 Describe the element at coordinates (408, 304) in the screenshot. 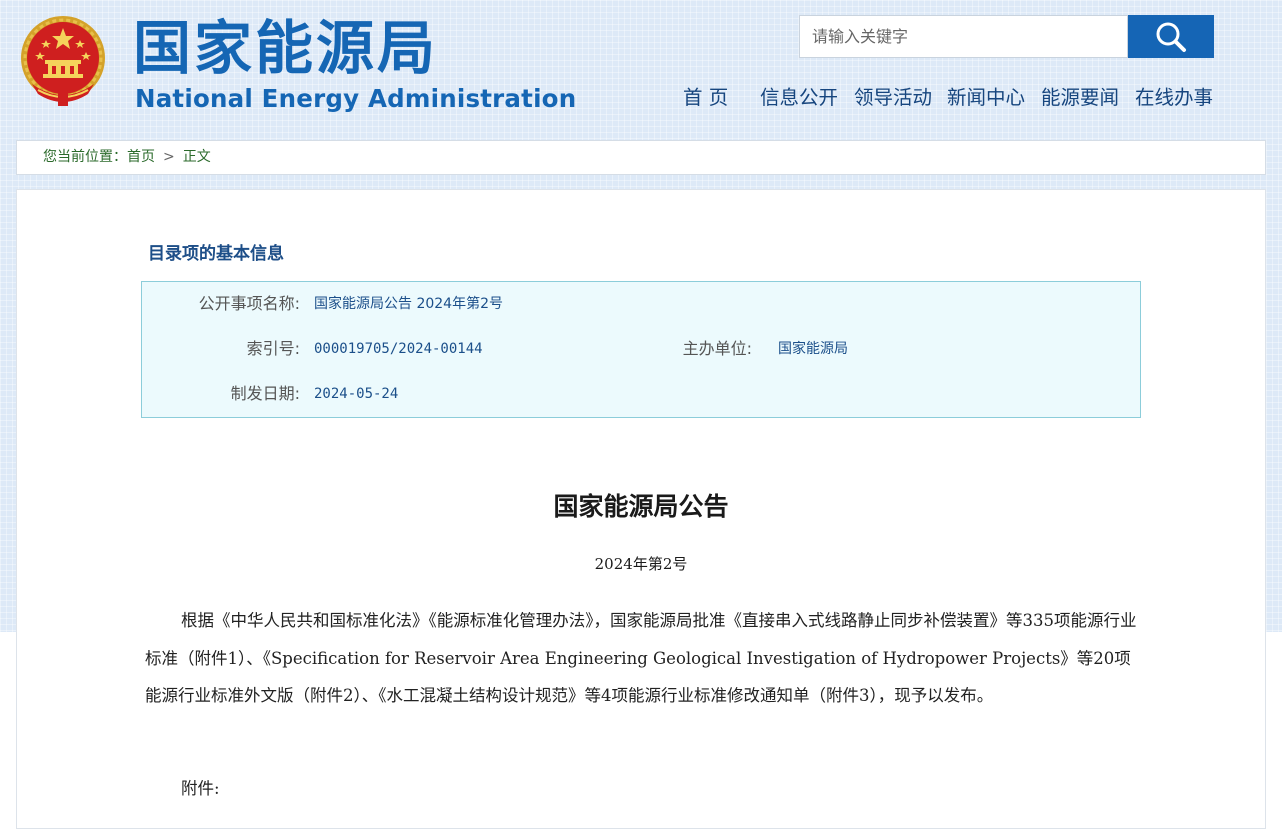

I see `catalog-name-value: 国家能源局公告 2024年第2号` at that location.